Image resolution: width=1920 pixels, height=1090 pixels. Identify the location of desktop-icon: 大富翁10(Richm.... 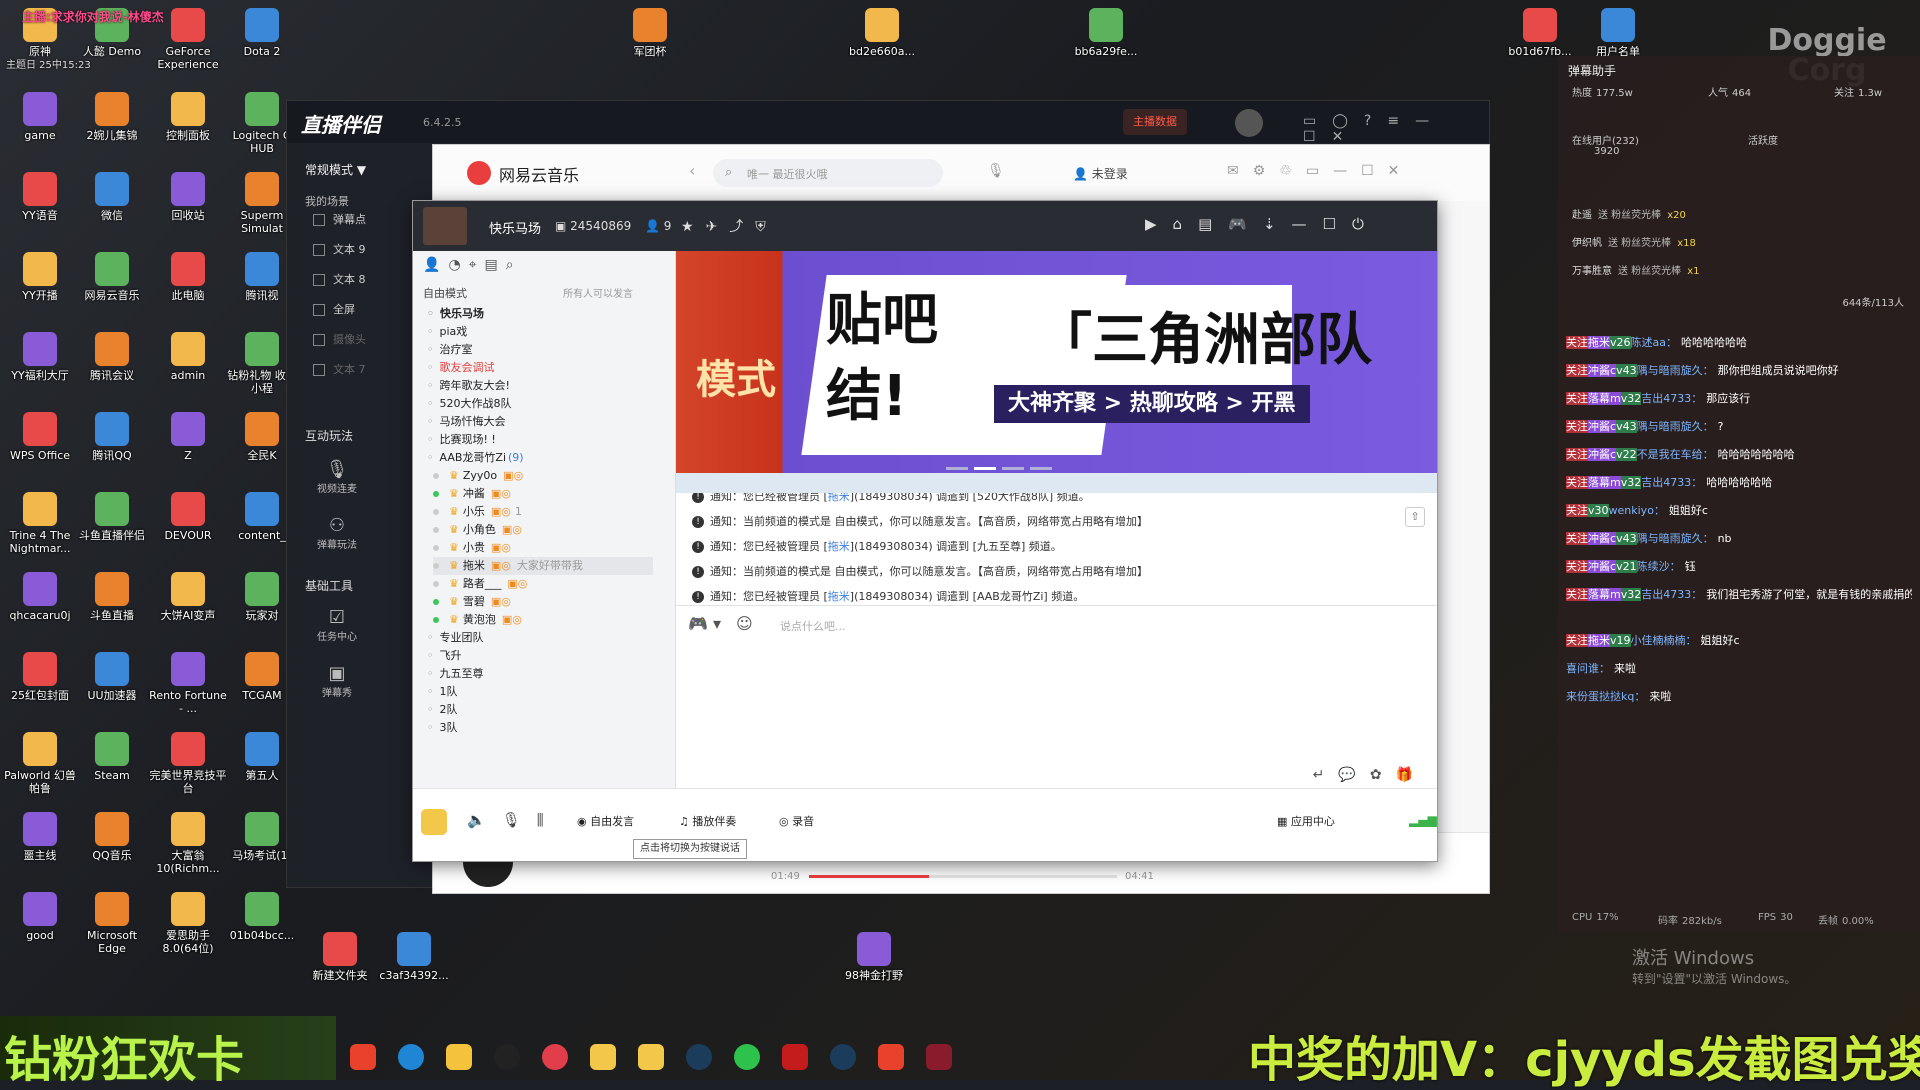
(188, 843).